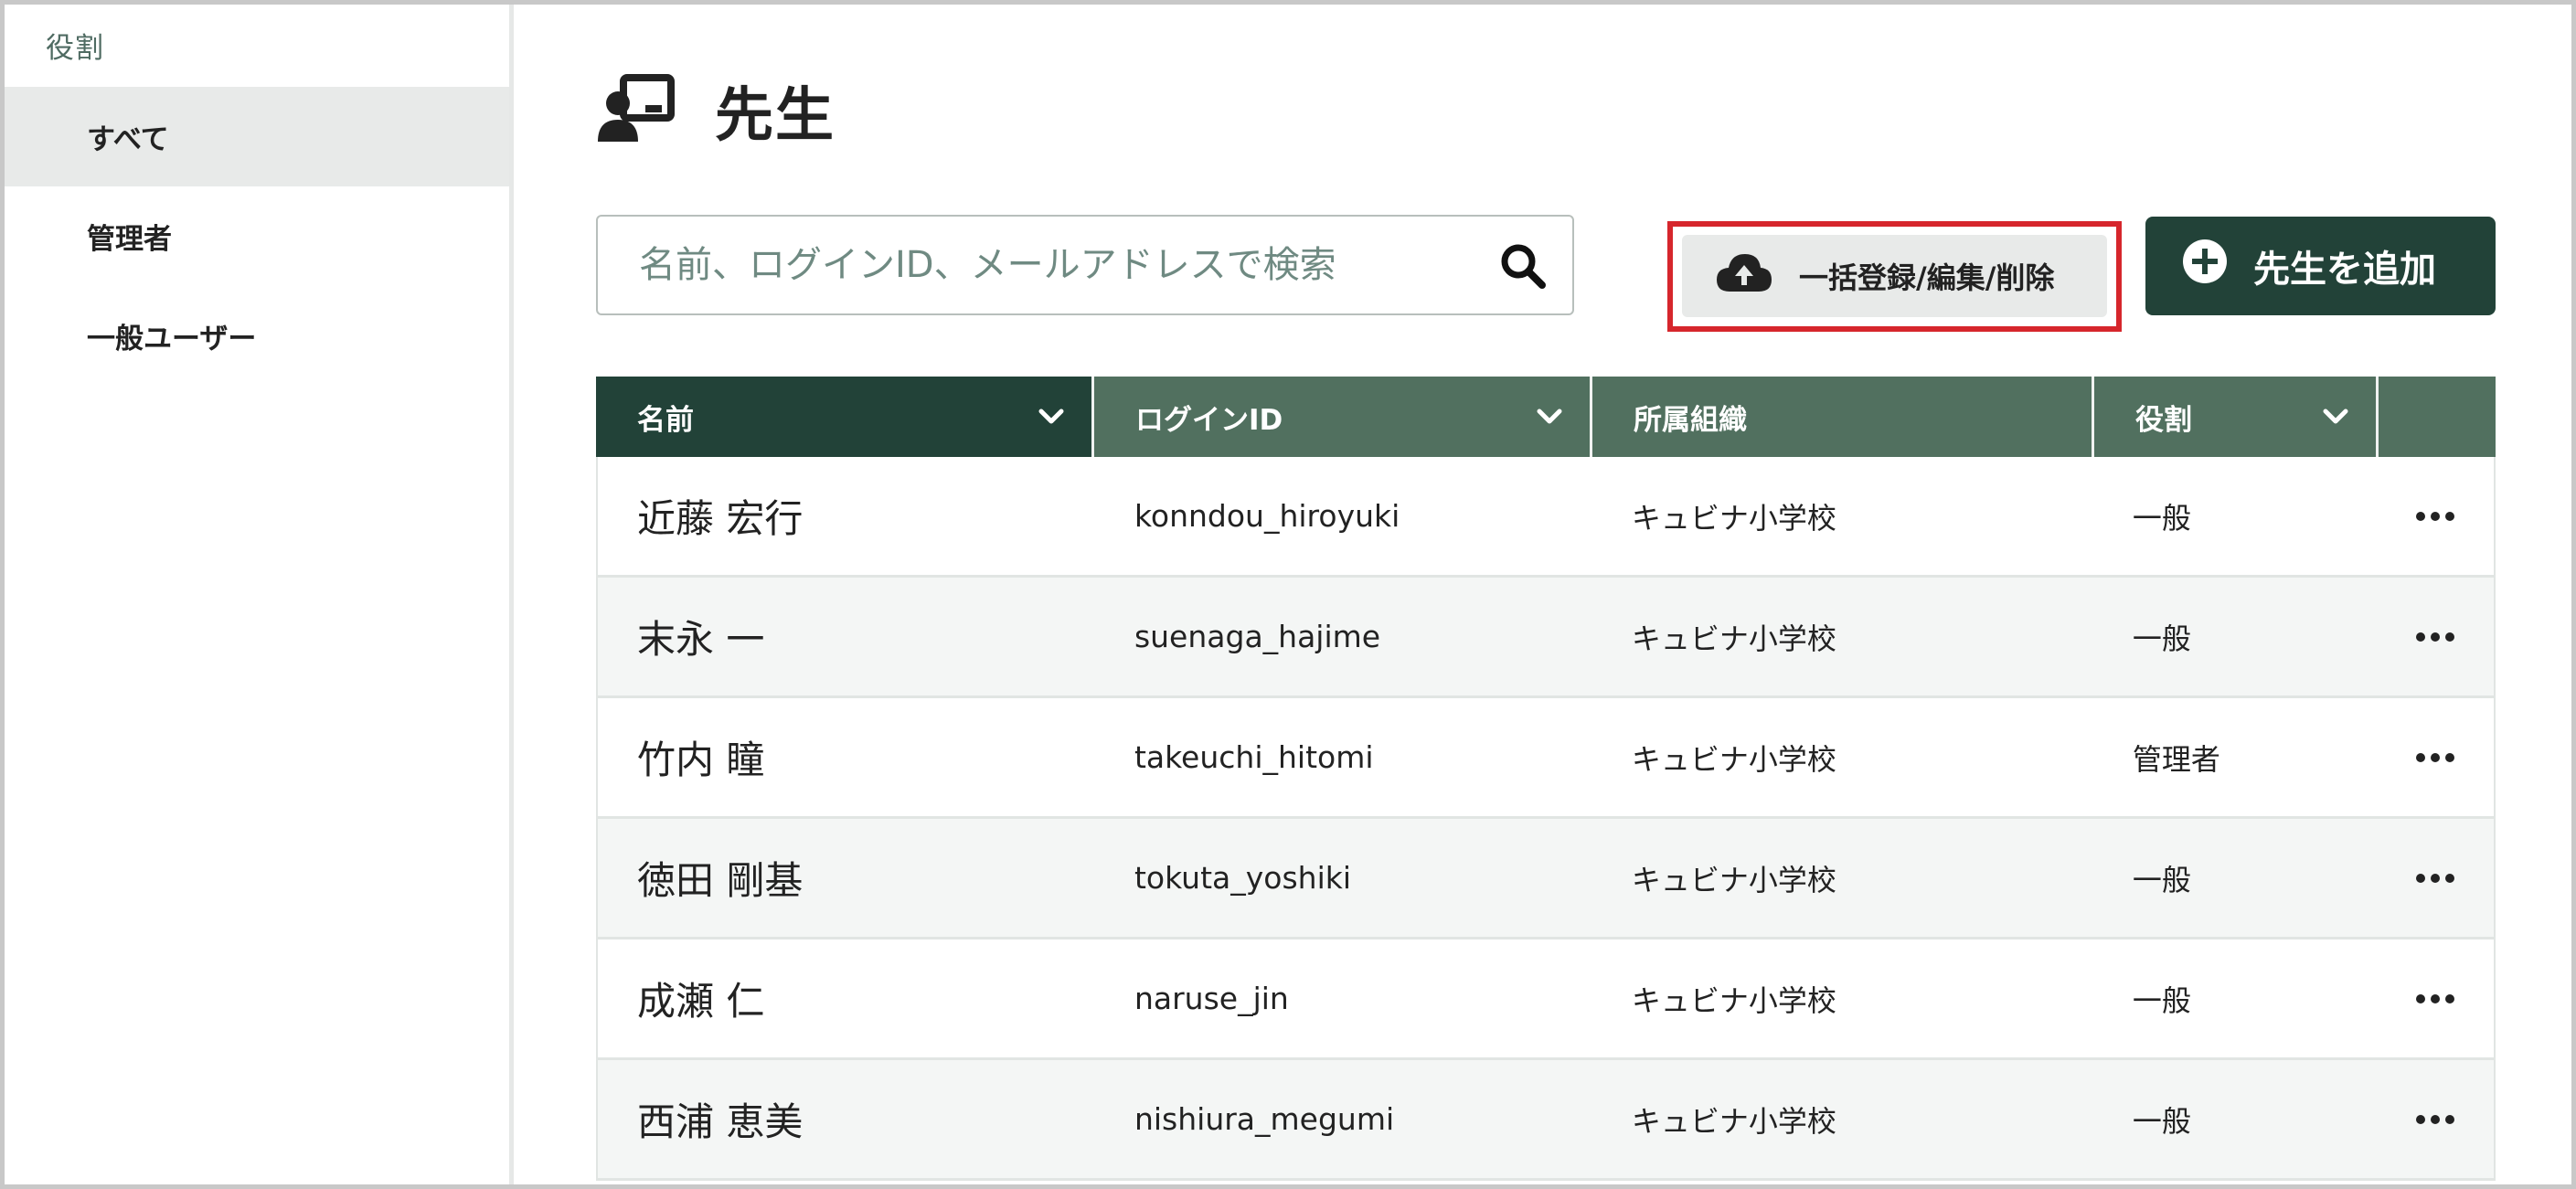 The image size is (2576, 1189). What do you see at coordinates (1243, 878) in the screenshot?
I see `cell-login-id: tokuta_yoshiki` at bounding box center [1243, 878].